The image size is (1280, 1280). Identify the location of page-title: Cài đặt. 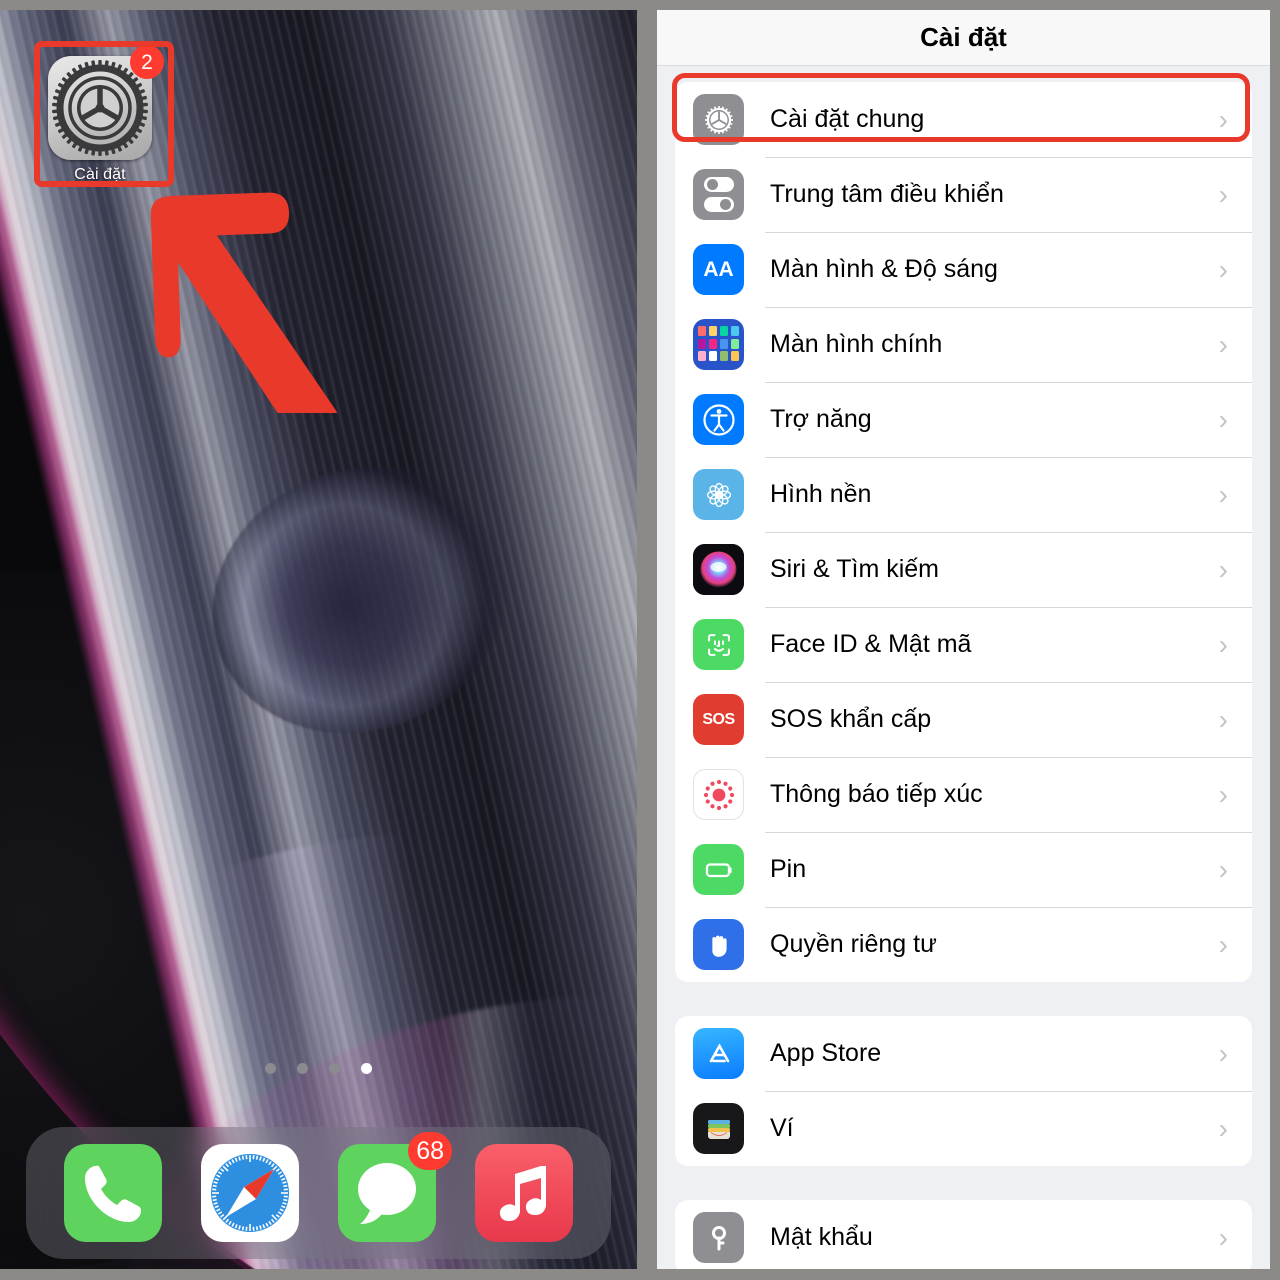
(963, 37).